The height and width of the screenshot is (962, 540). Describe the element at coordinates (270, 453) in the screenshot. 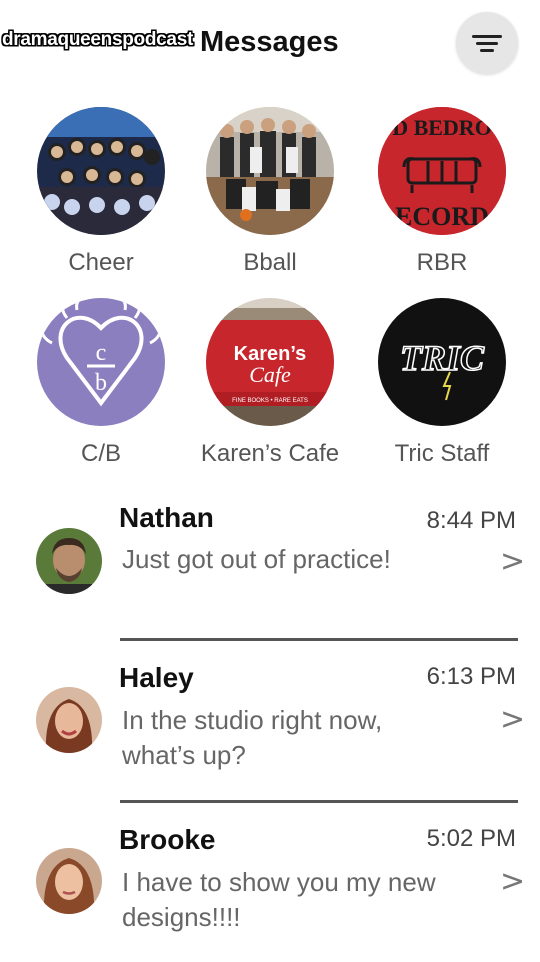

I see `group-label-karens-cafe: Karen’s Cafe` at that location.